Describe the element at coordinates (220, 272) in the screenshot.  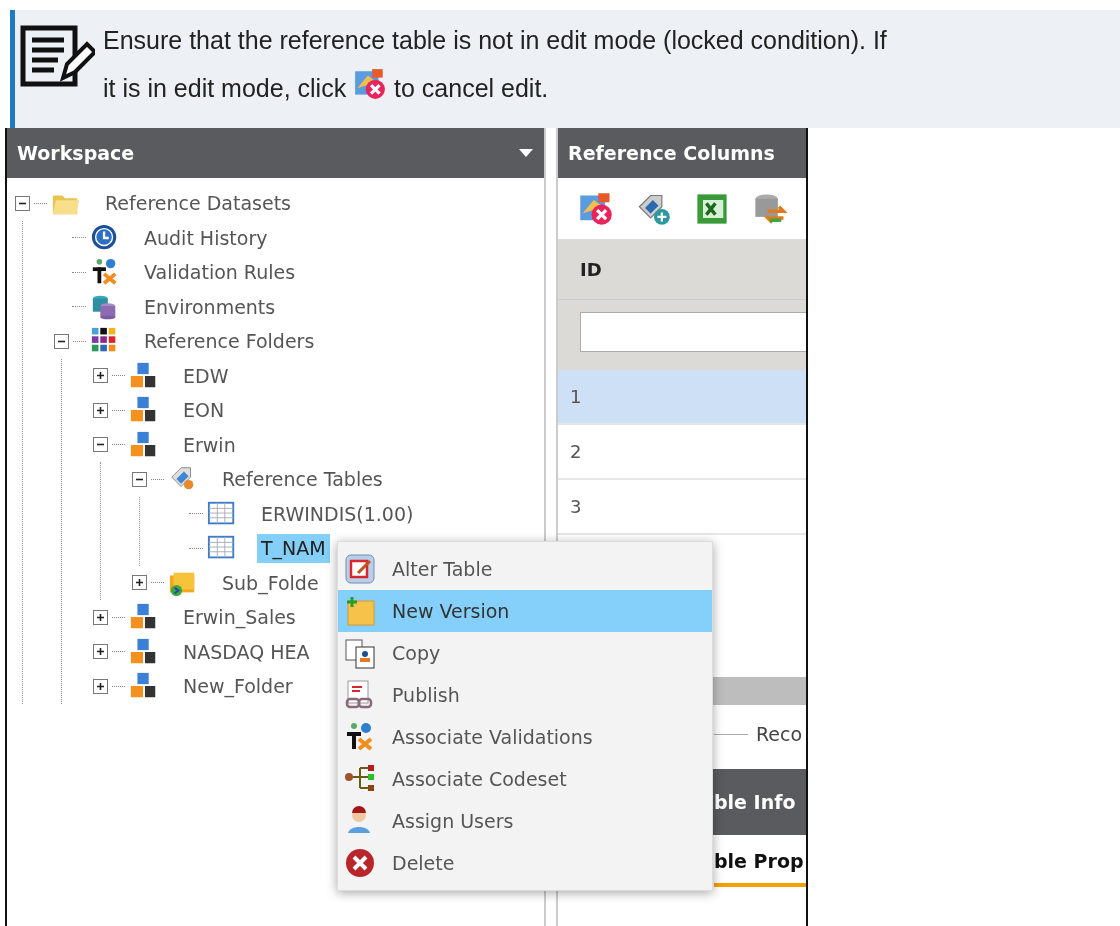
I see `tree-item: Validation Rules` at that location.